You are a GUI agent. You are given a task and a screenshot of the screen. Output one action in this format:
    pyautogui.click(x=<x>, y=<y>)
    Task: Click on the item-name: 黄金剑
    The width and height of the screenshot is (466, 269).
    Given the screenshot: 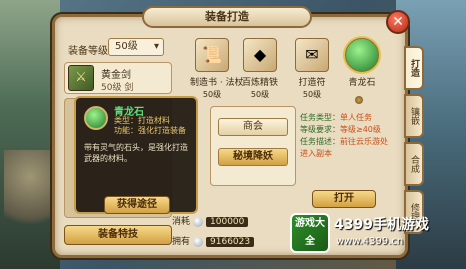 What is the action you would take?
    pyautogui.click(x=116, y=75)
    